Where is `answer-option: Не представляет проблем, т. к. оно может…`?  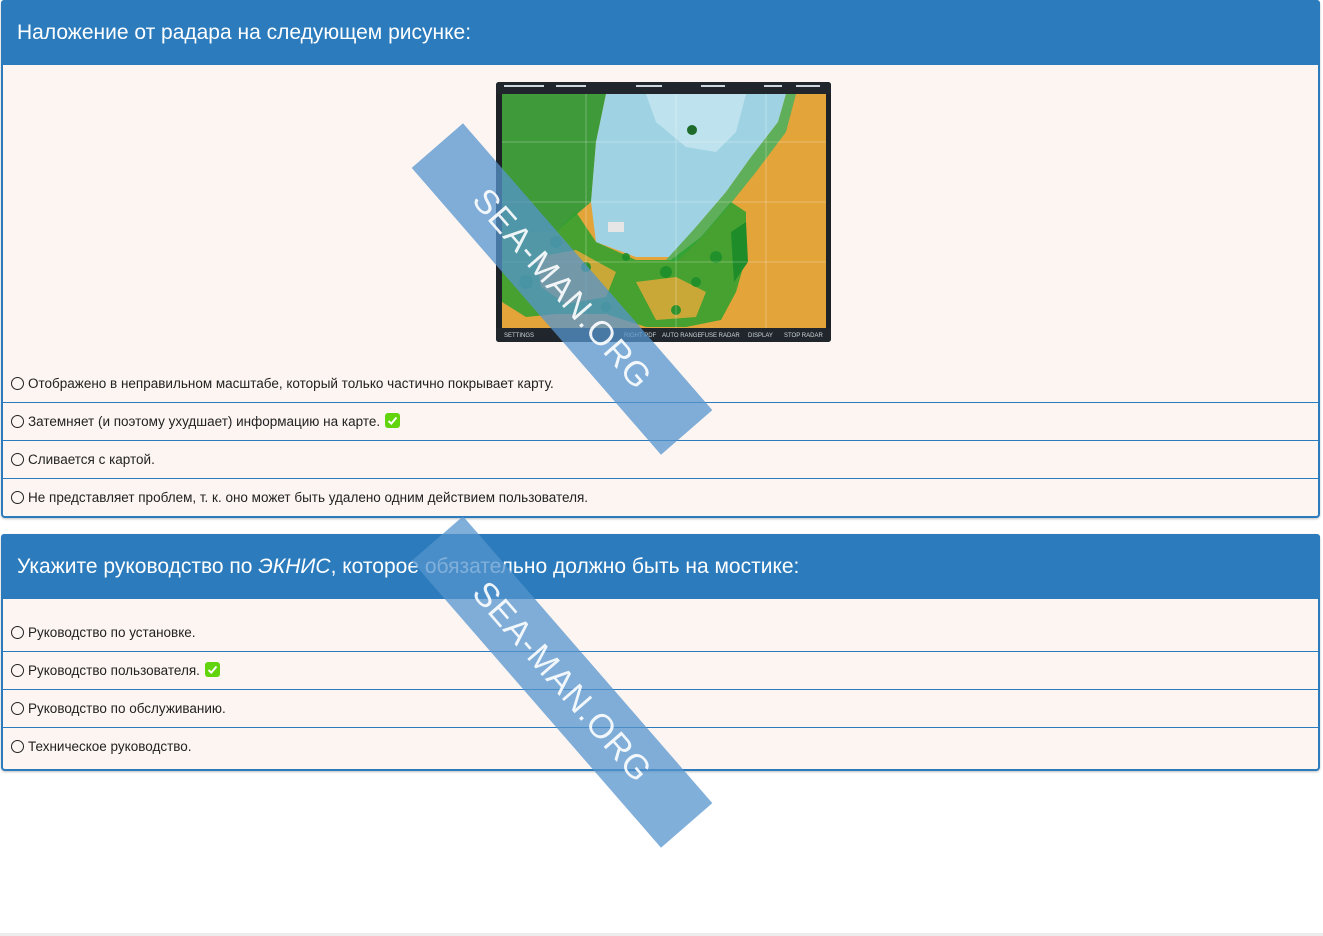
answer-option: Не представляет проблем, т. к. оно может… is located at coordinates (660, 497).